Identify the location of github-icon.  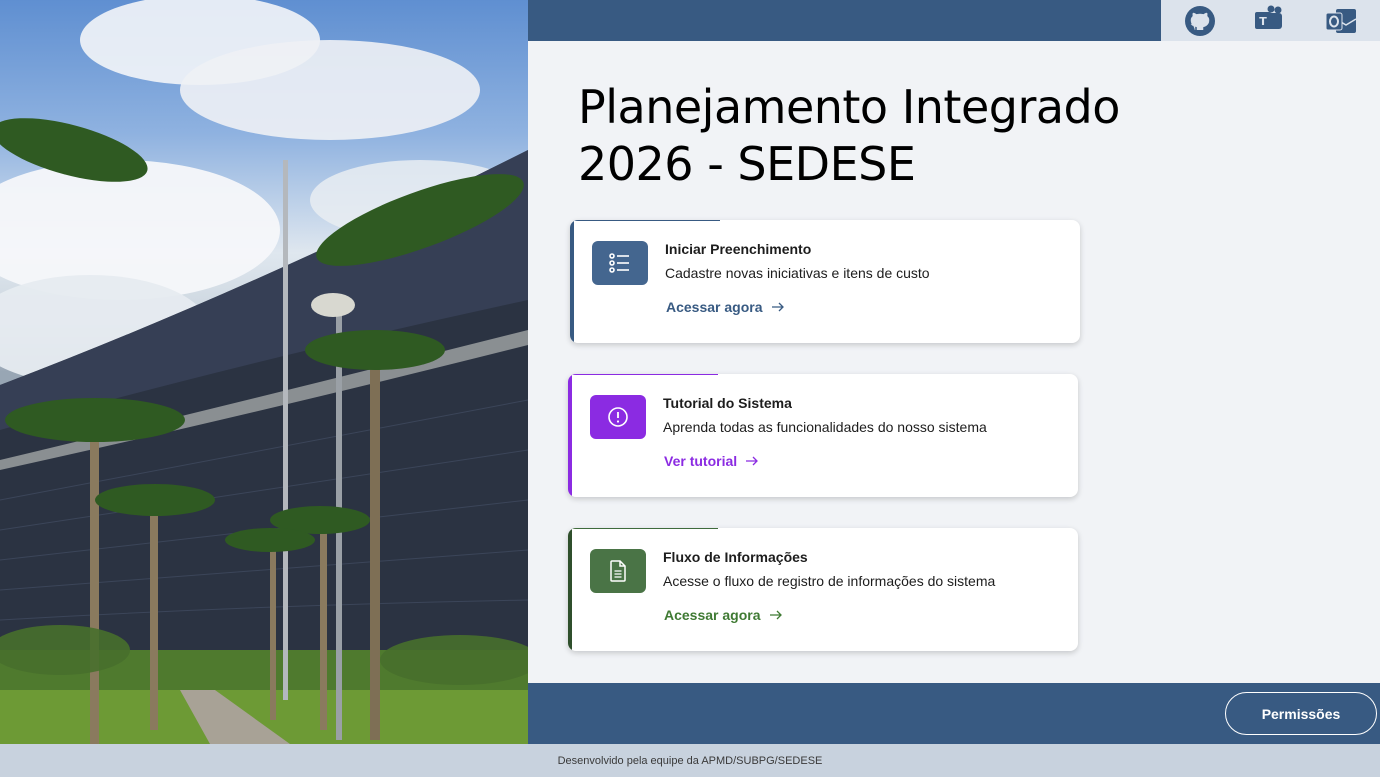
(1200, 20).